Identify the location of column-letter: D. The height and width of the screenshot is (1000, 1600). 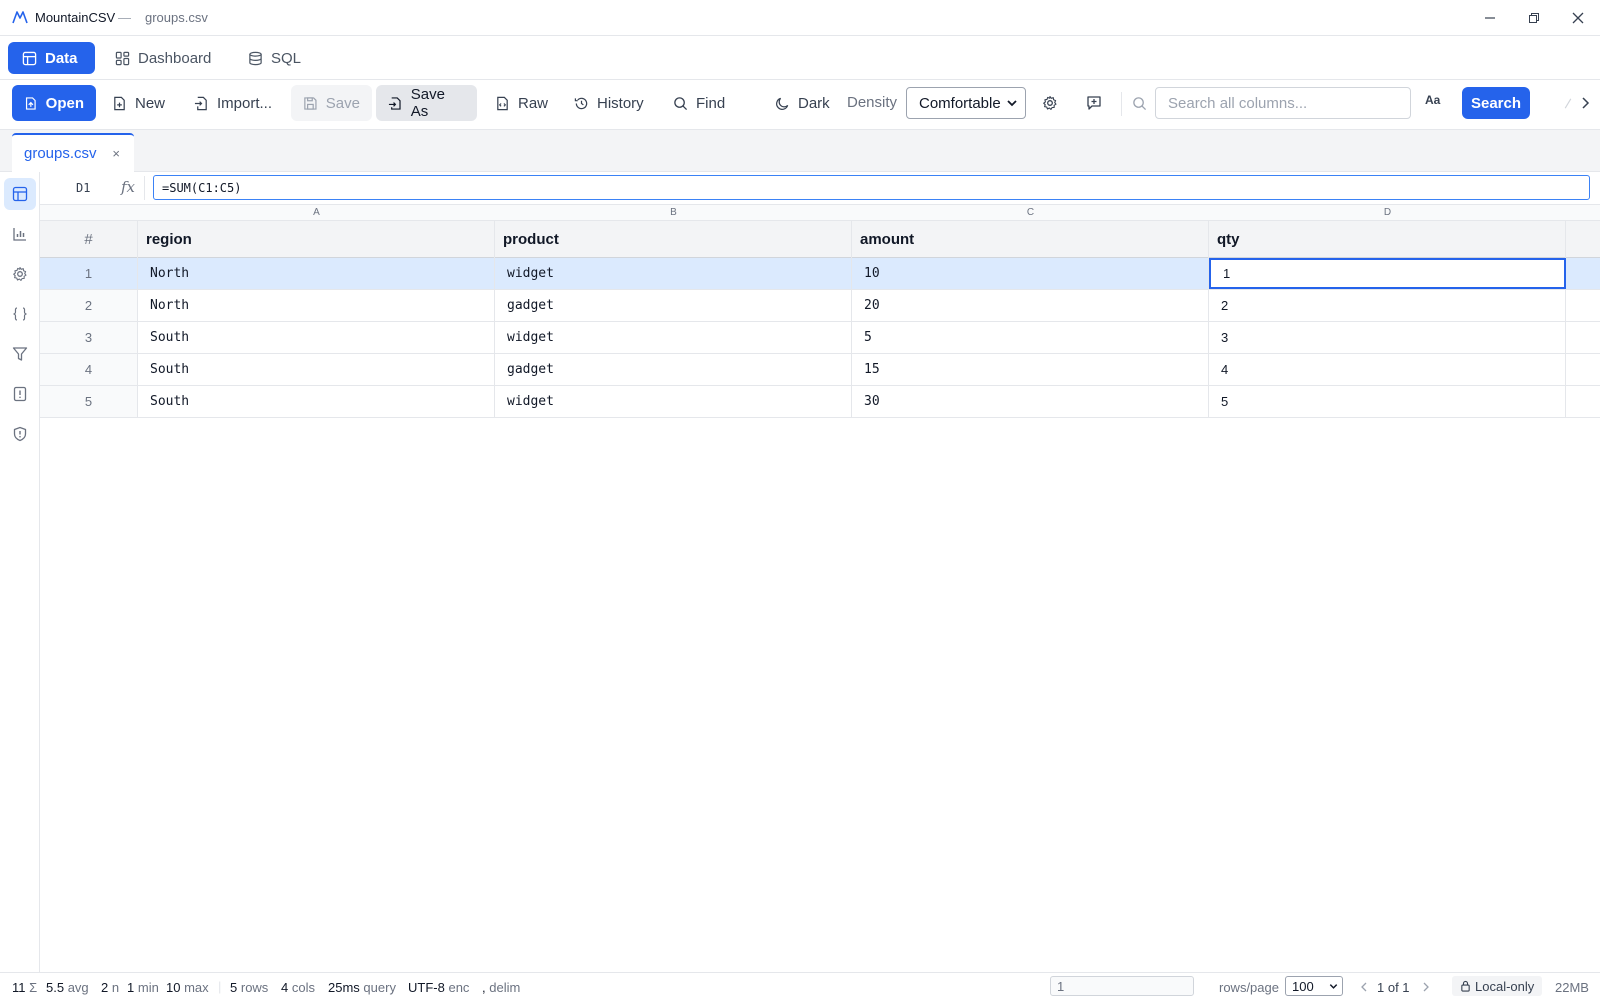
(1387, 212).